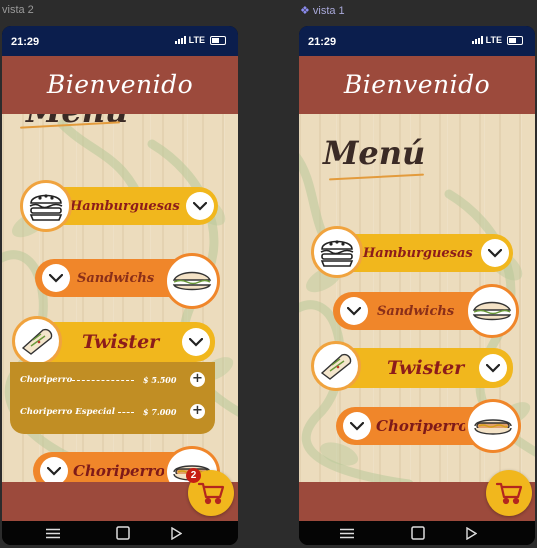  I want to click on frame-label-vista-2: vista 2, so click(18, 10).